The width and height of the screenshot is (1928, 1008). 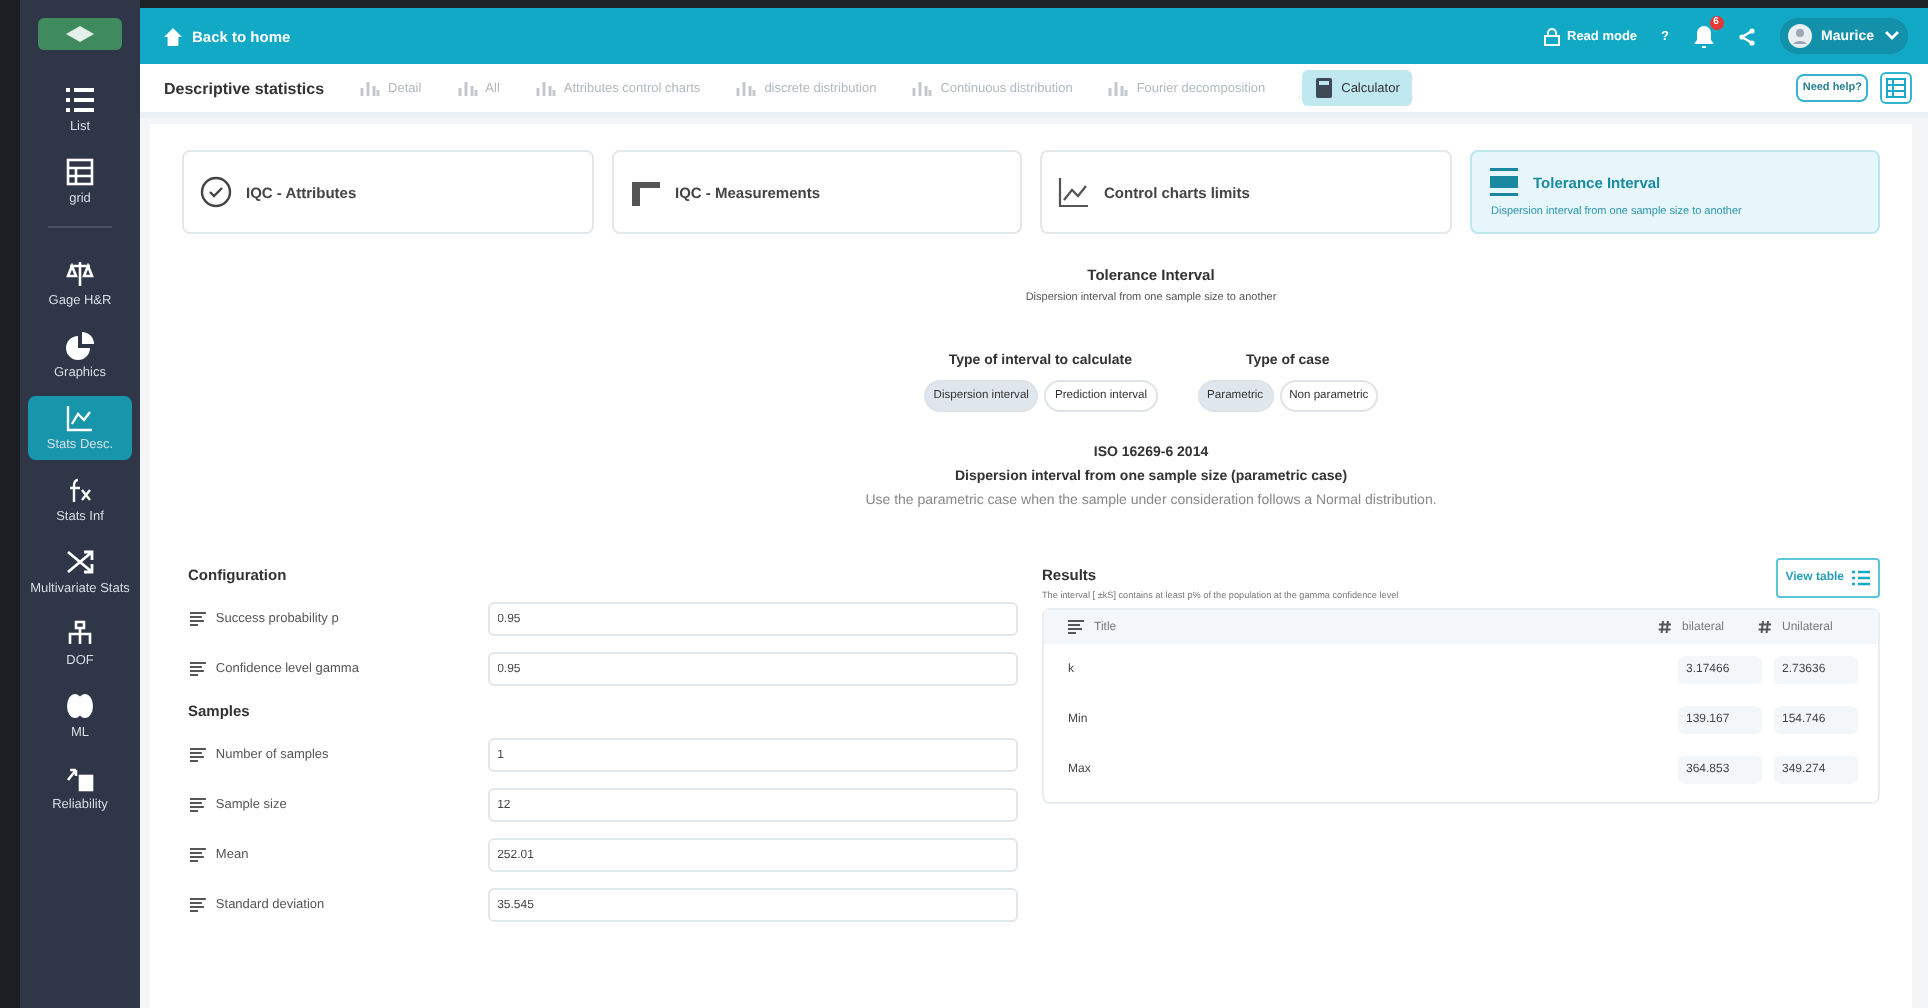 What do you see at coordinates (1551, 36) in the screenshot?
I see `lock-icon` at bounding box center [1551, 36].